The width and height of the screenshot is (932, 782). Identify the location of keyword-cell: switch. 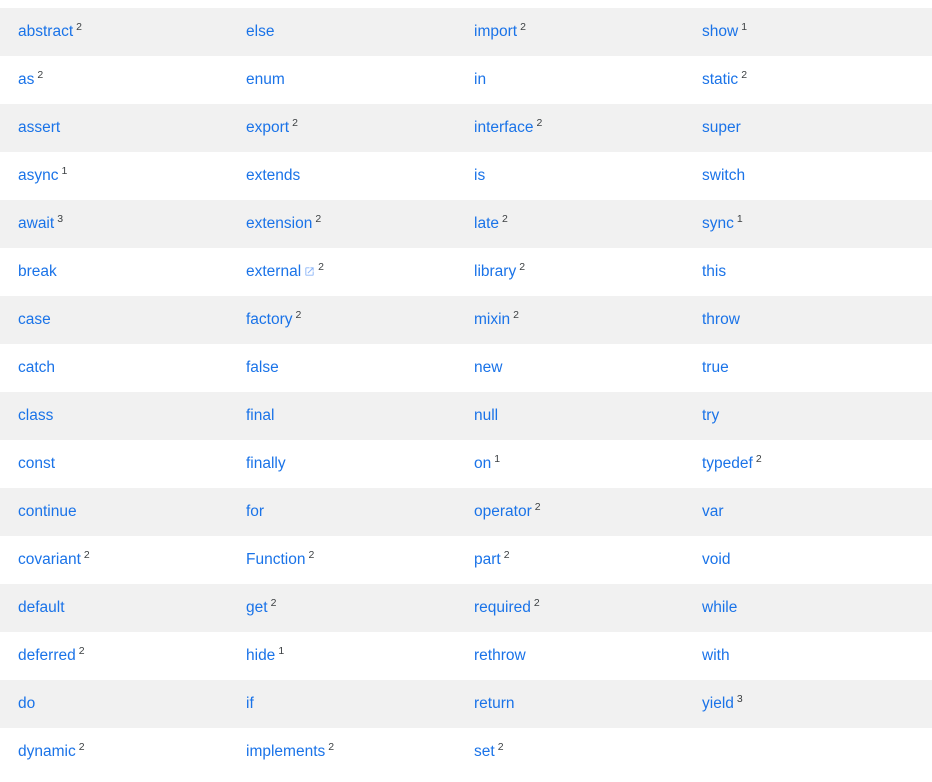
(808, 176).